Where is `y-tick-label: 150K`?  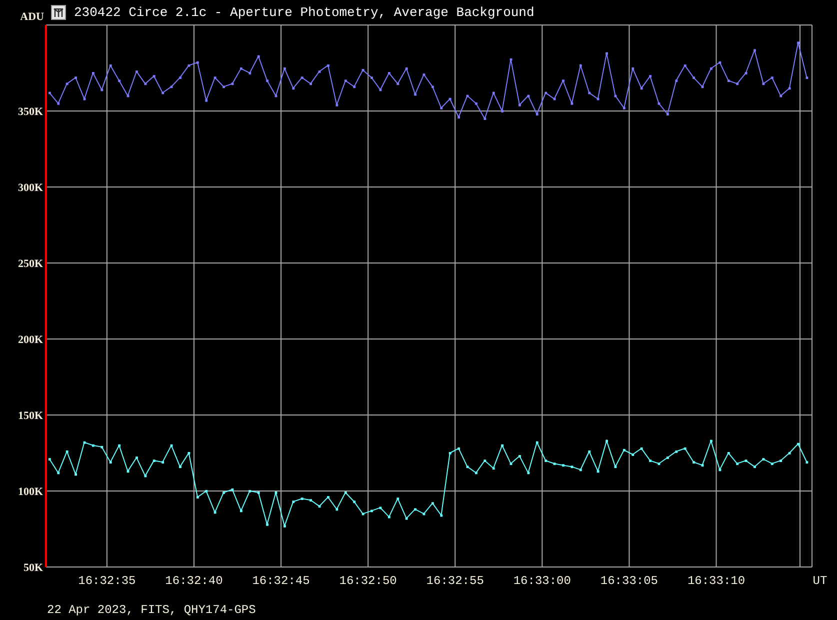 y-tick-label: 150K is located at coordinates (30, 416).